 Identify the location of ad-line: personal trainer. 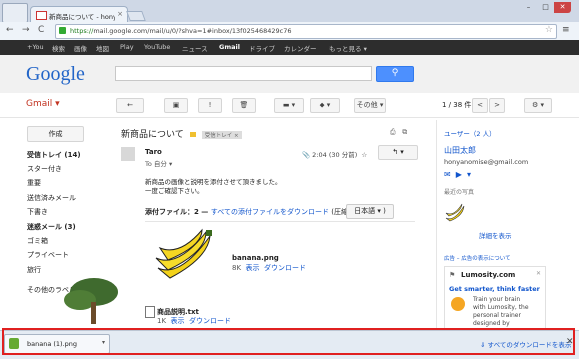
(497, 315).